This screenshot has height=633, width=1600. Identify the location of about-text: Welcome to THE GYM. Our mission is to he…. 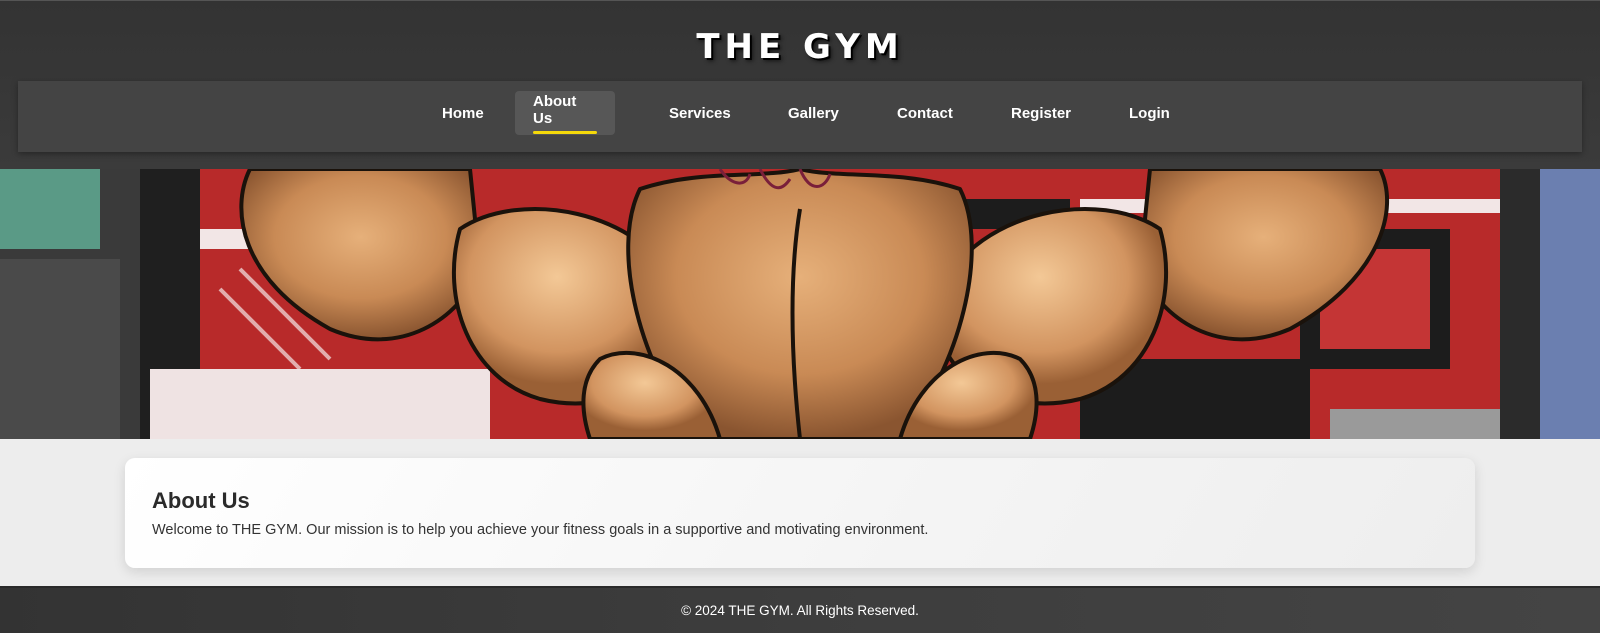
(540, 530).